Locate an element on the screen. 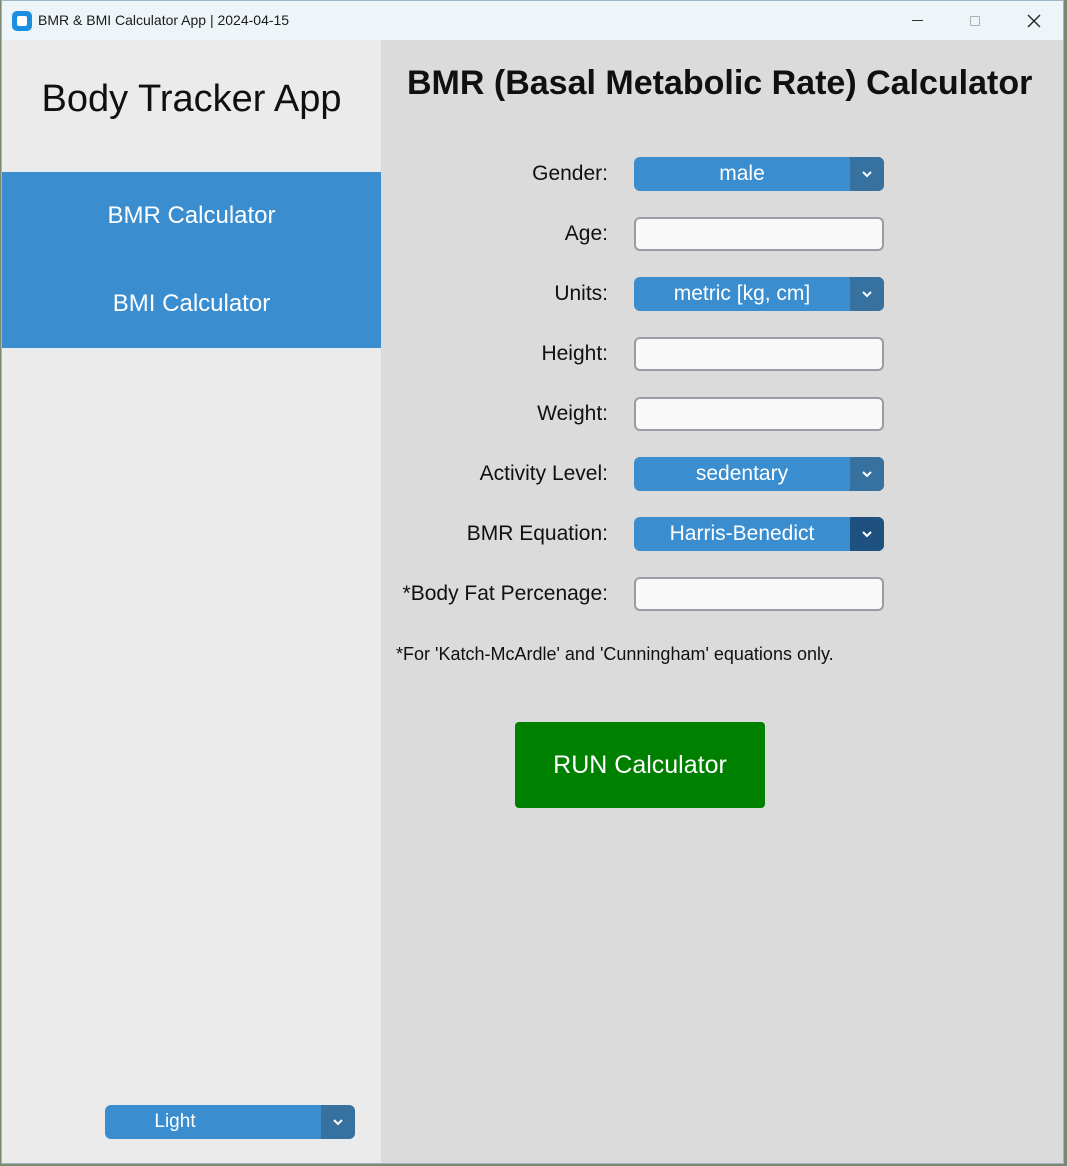 Image resolution: width=1067 pixels, height=1166 pixels. maximize-button is located at coordinates (975, 20).